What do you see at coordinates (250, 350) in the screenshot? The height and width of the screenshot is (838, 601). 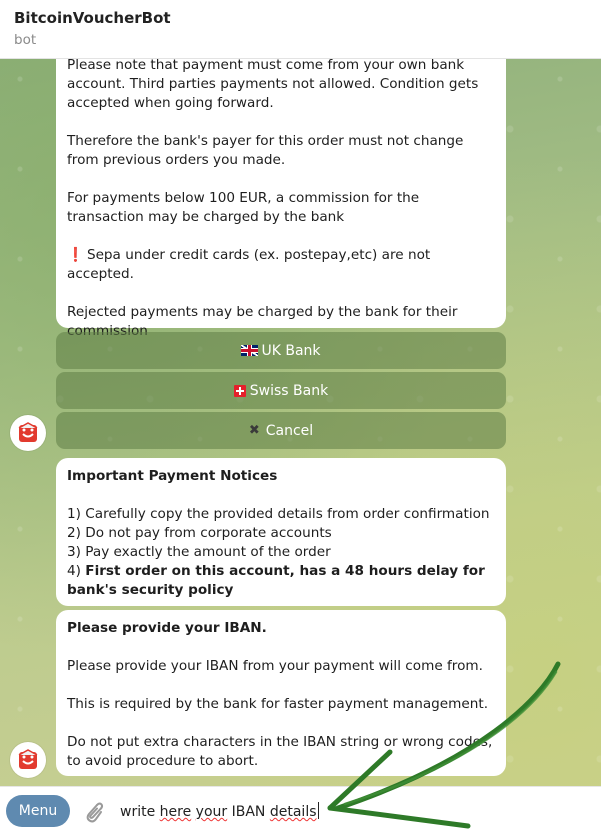 I see `uk-flag-icon` at bounding box center [250, 350].